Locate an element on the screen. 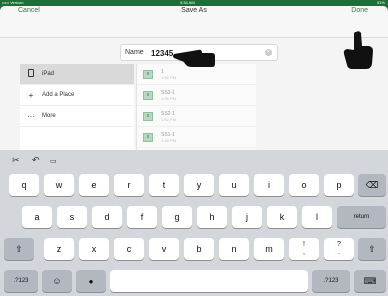 The height and width of the screenshot is (296, 388). location-label: More is located at coordinates (49, 116).